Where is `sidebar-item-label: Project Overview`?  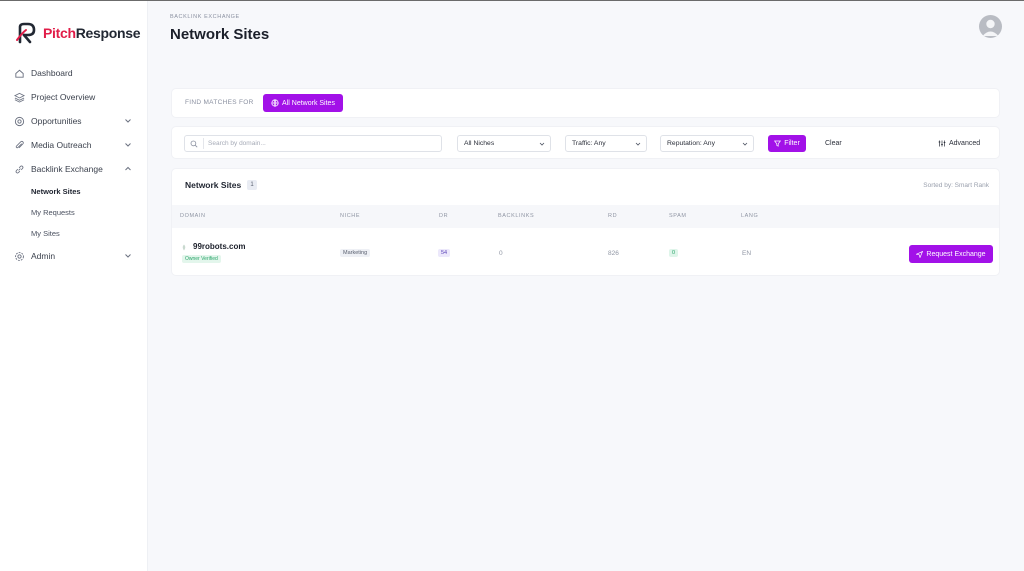
sidebar-item-label: Project Overview is located at coordinates (63, 97).